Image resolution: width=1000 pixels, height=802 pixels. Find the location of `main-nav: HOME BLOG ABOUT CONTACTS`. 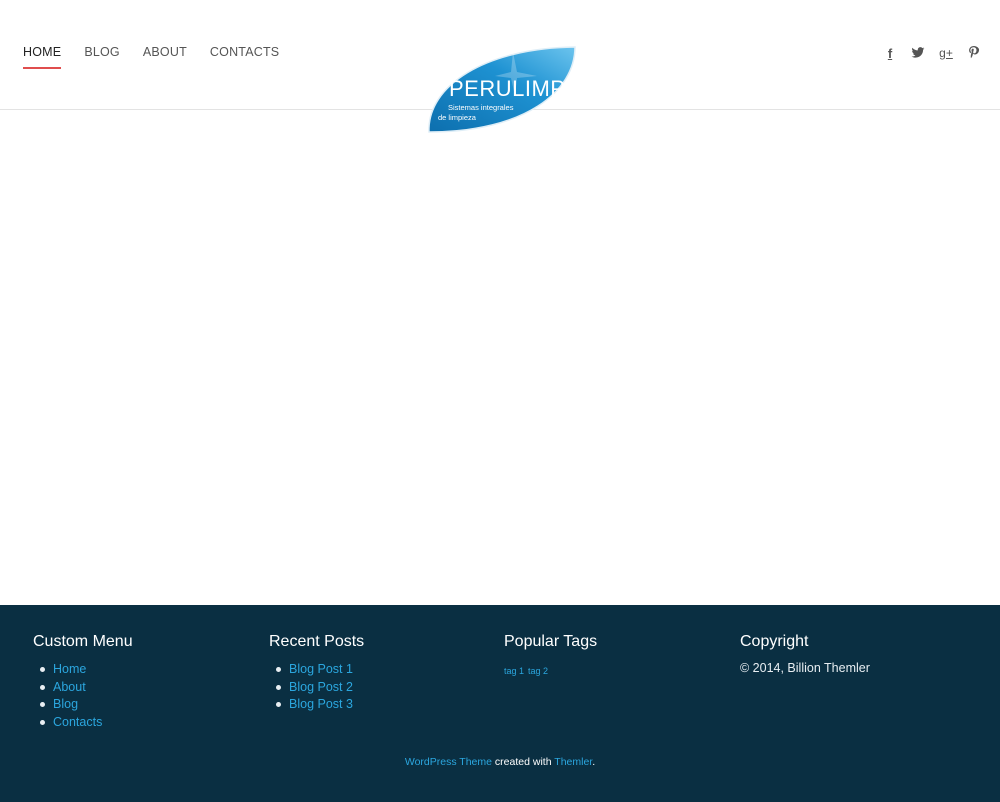

main-nav: HOME BLOG ABOUT CONTACTS is located at coordinates (162, 57).